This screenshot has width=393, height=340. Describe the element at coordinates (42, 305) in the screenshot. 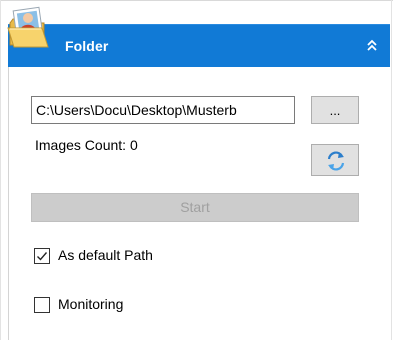

I see `monitoring-checkbox` at that location.